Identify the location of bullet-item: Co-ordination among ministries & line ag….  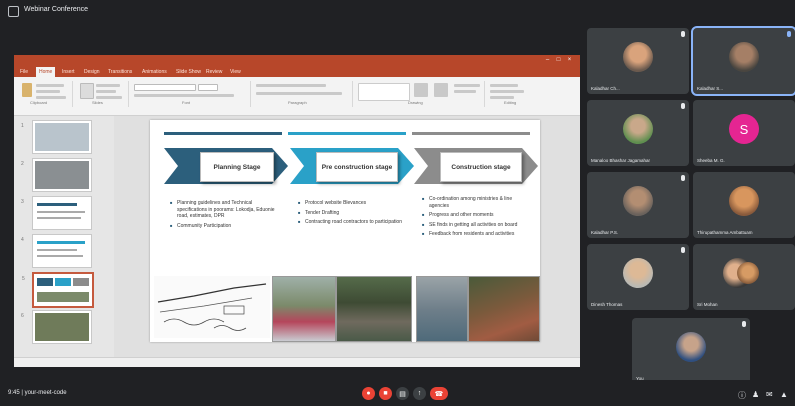
(477, 202).